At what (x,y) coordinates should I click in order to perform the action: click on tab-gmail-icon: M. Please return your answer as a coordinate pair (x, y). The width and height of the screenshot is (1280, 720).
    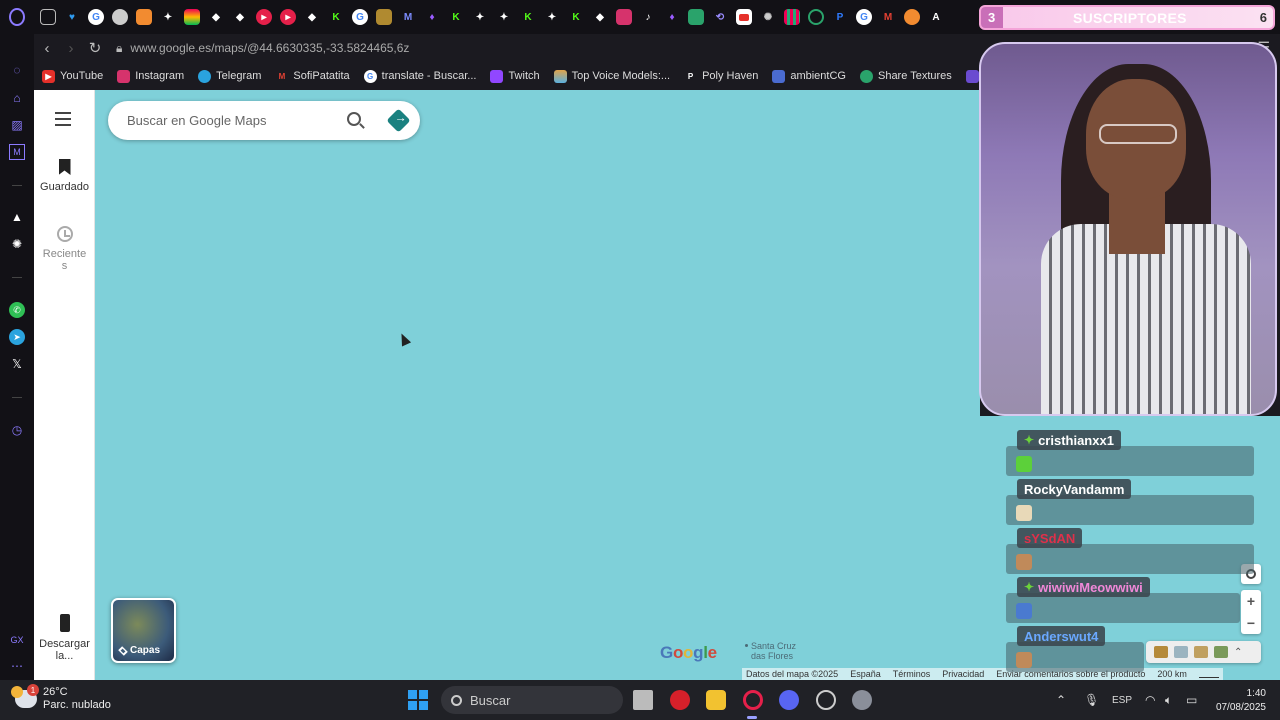
    Looking at the image, I should click on (888, 17).